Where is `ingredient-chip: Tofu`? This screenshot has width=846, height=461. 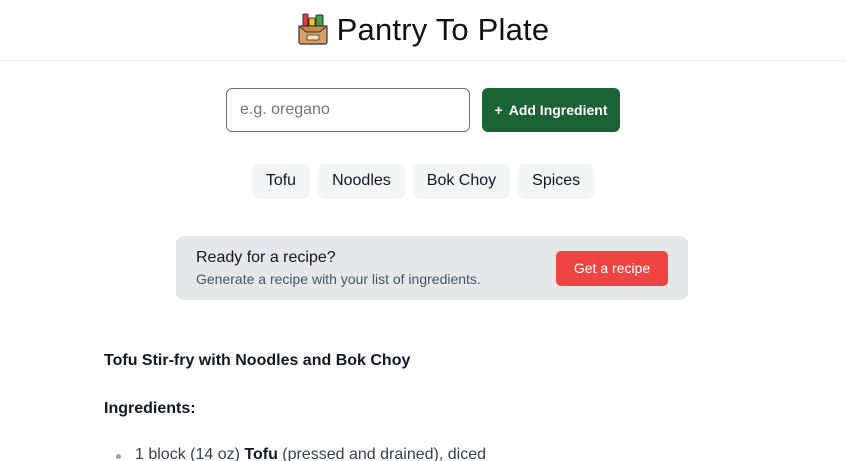
ingredient-chip: Tofu is located at coordinates (281, 180).